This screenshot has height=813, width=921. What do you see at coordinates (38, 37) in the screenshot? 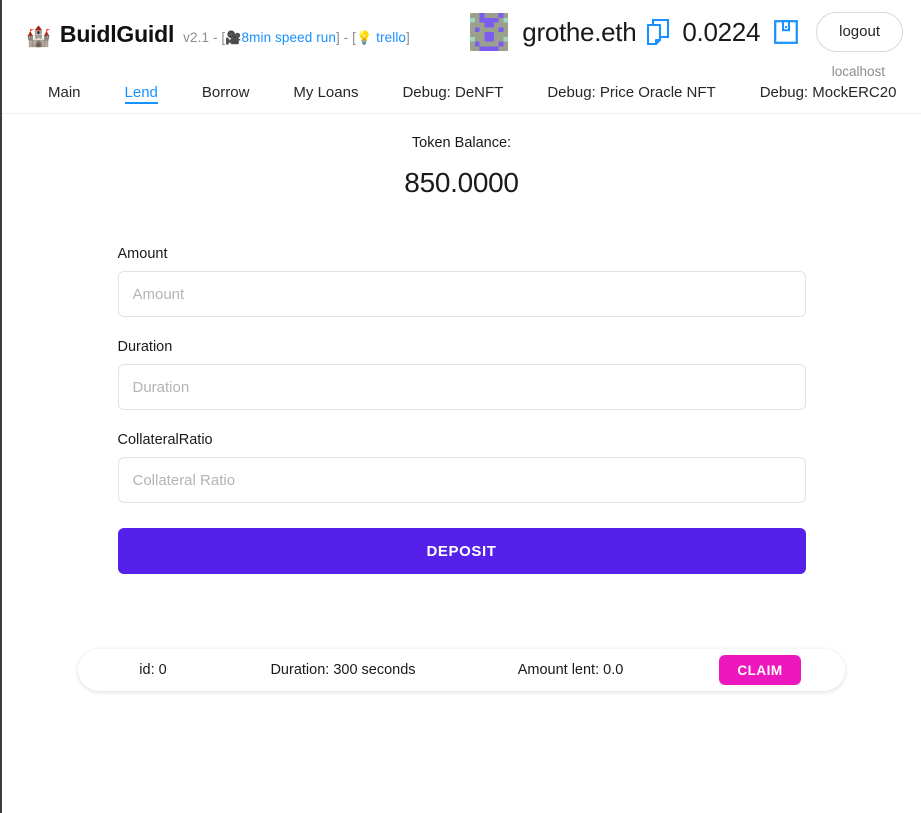
I see `castle-logo-icon: 🏰` at bounding box center [38, 37].